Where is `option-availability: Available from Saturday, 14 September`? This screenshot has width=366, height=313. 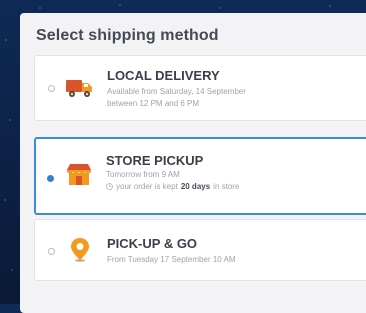
option-availability: Available from Saturday, 14 September is located at coordinates (176, 91).